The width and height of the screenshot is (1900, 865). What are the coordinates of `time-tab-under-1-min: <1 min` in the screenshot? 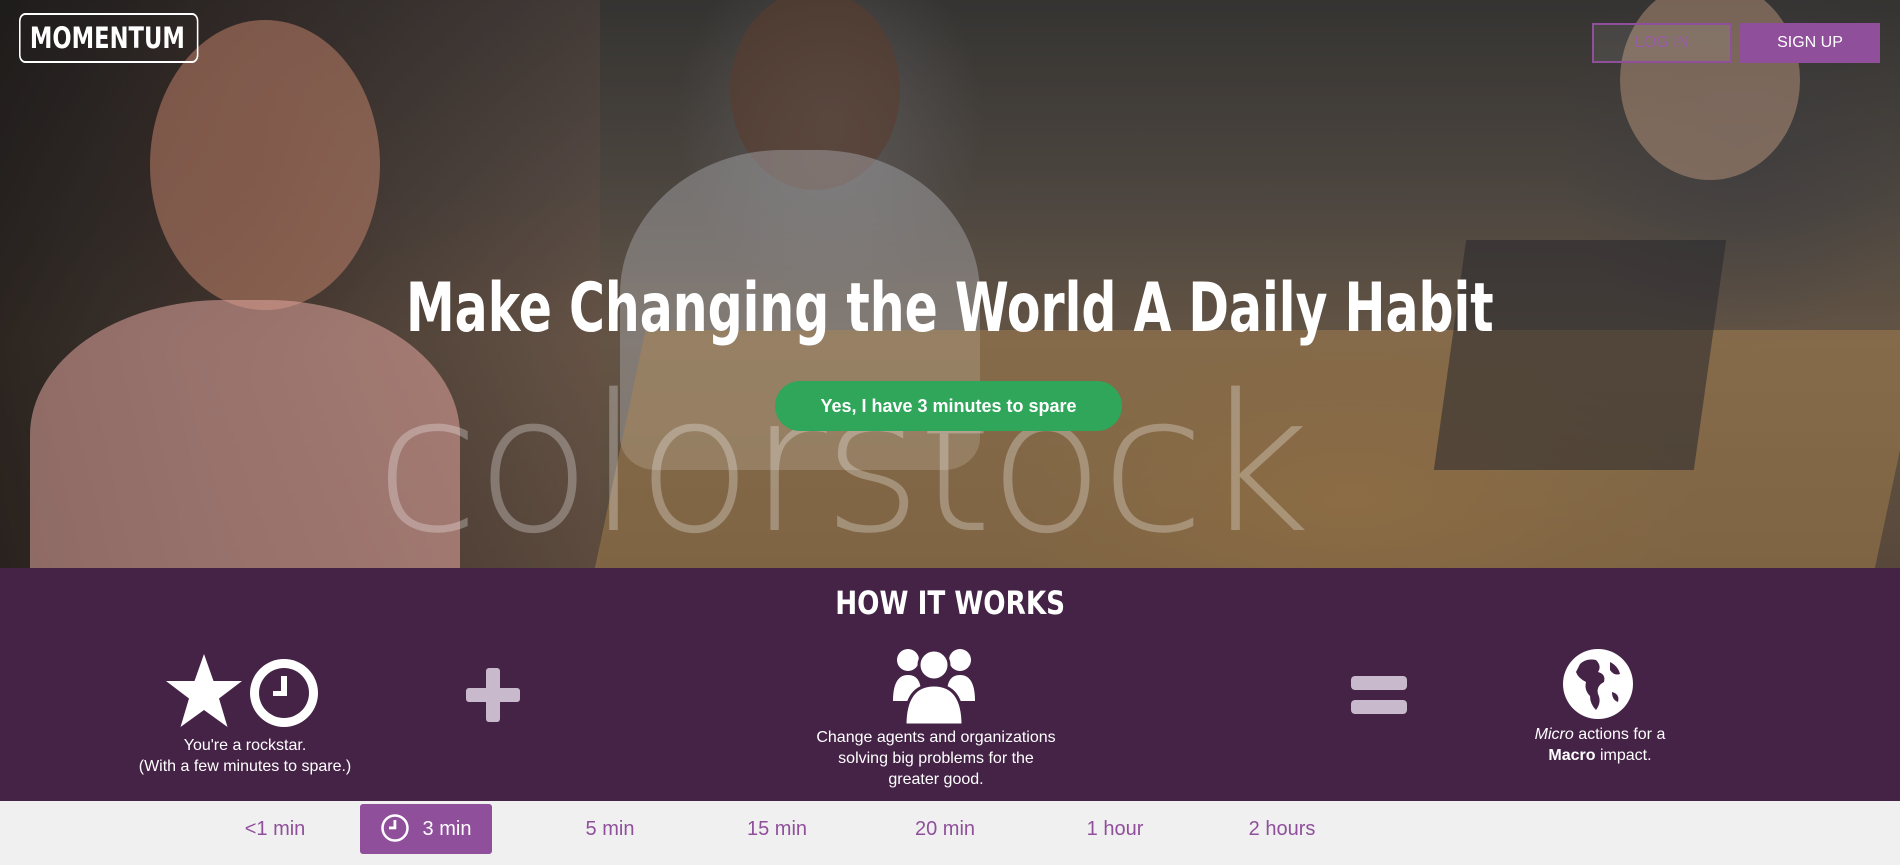 It's located at (275, 829).